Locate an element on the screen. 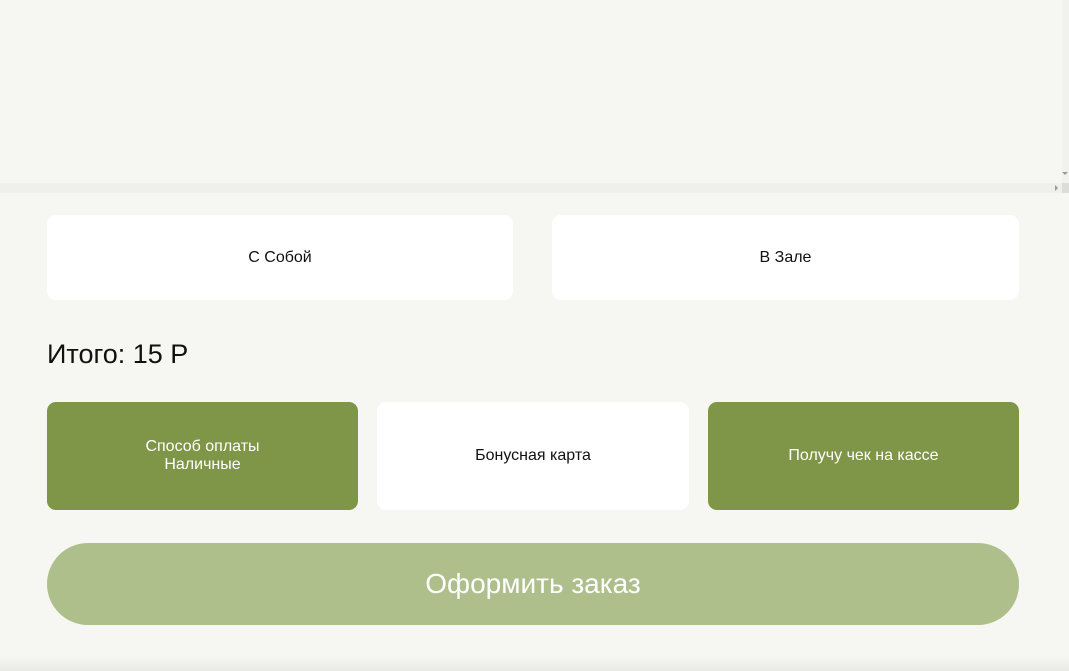 The width and height of the screenshot is (1069, 671). place-order-button: Оформить заказ is located at coordinates (533, 584).